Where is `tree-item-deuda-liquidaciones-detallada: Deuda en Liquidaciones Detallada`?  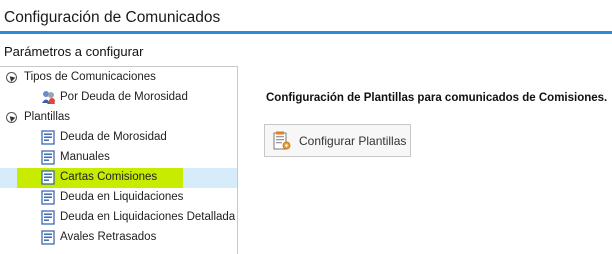
tree-item-deuda-liquidaciones-detallada: Deuda en Liquidaciones Detallada is located at coordinates (118, 218).